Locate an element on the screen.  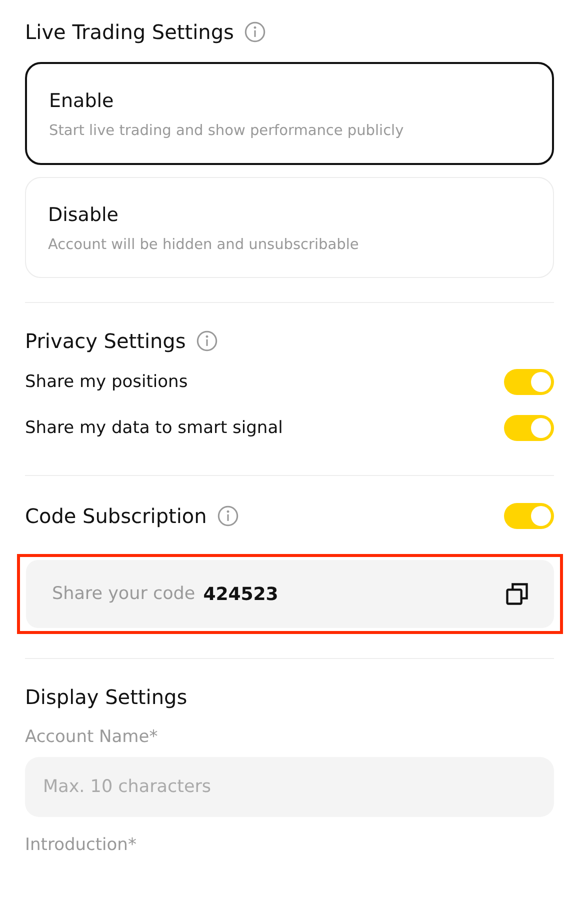
option-card: Enable Start live trading and show performance publicly is located at coordinates (289, 113).